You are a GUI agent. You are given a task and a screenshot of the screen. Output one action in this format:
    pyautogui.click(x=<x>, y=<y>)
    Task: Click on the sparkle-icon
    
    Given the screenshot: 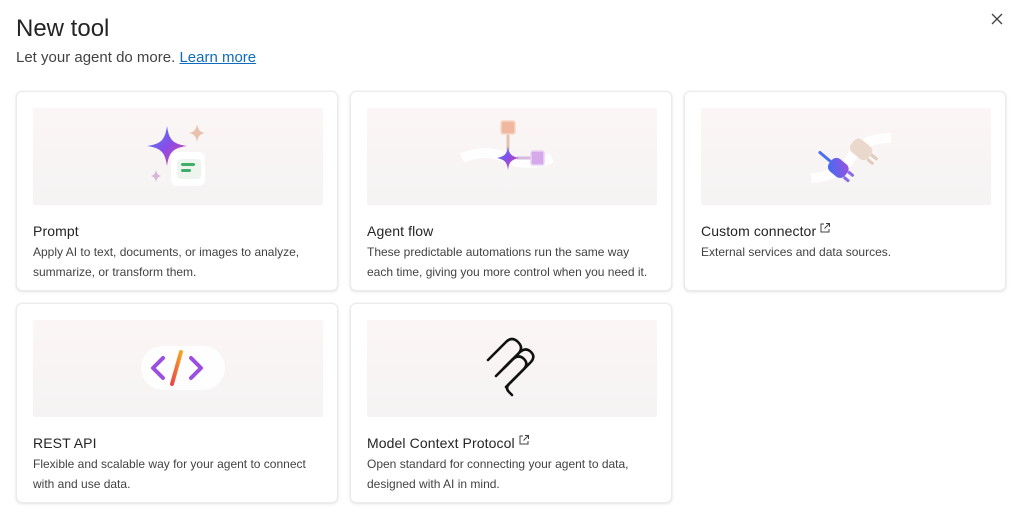 What is the action you would take?
    pyautogui.click(x=176, y=155)
    